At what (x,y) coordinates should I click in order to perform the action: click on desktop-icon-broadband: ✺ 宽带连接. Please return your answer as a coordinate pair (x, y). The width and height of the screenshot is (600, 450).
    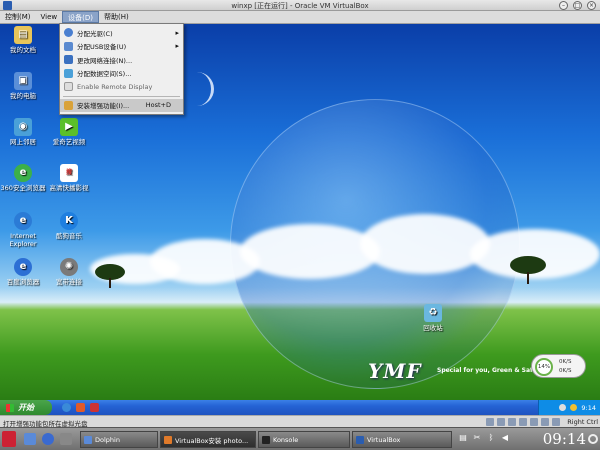
    Looking at the image, I should click on (69, 272).